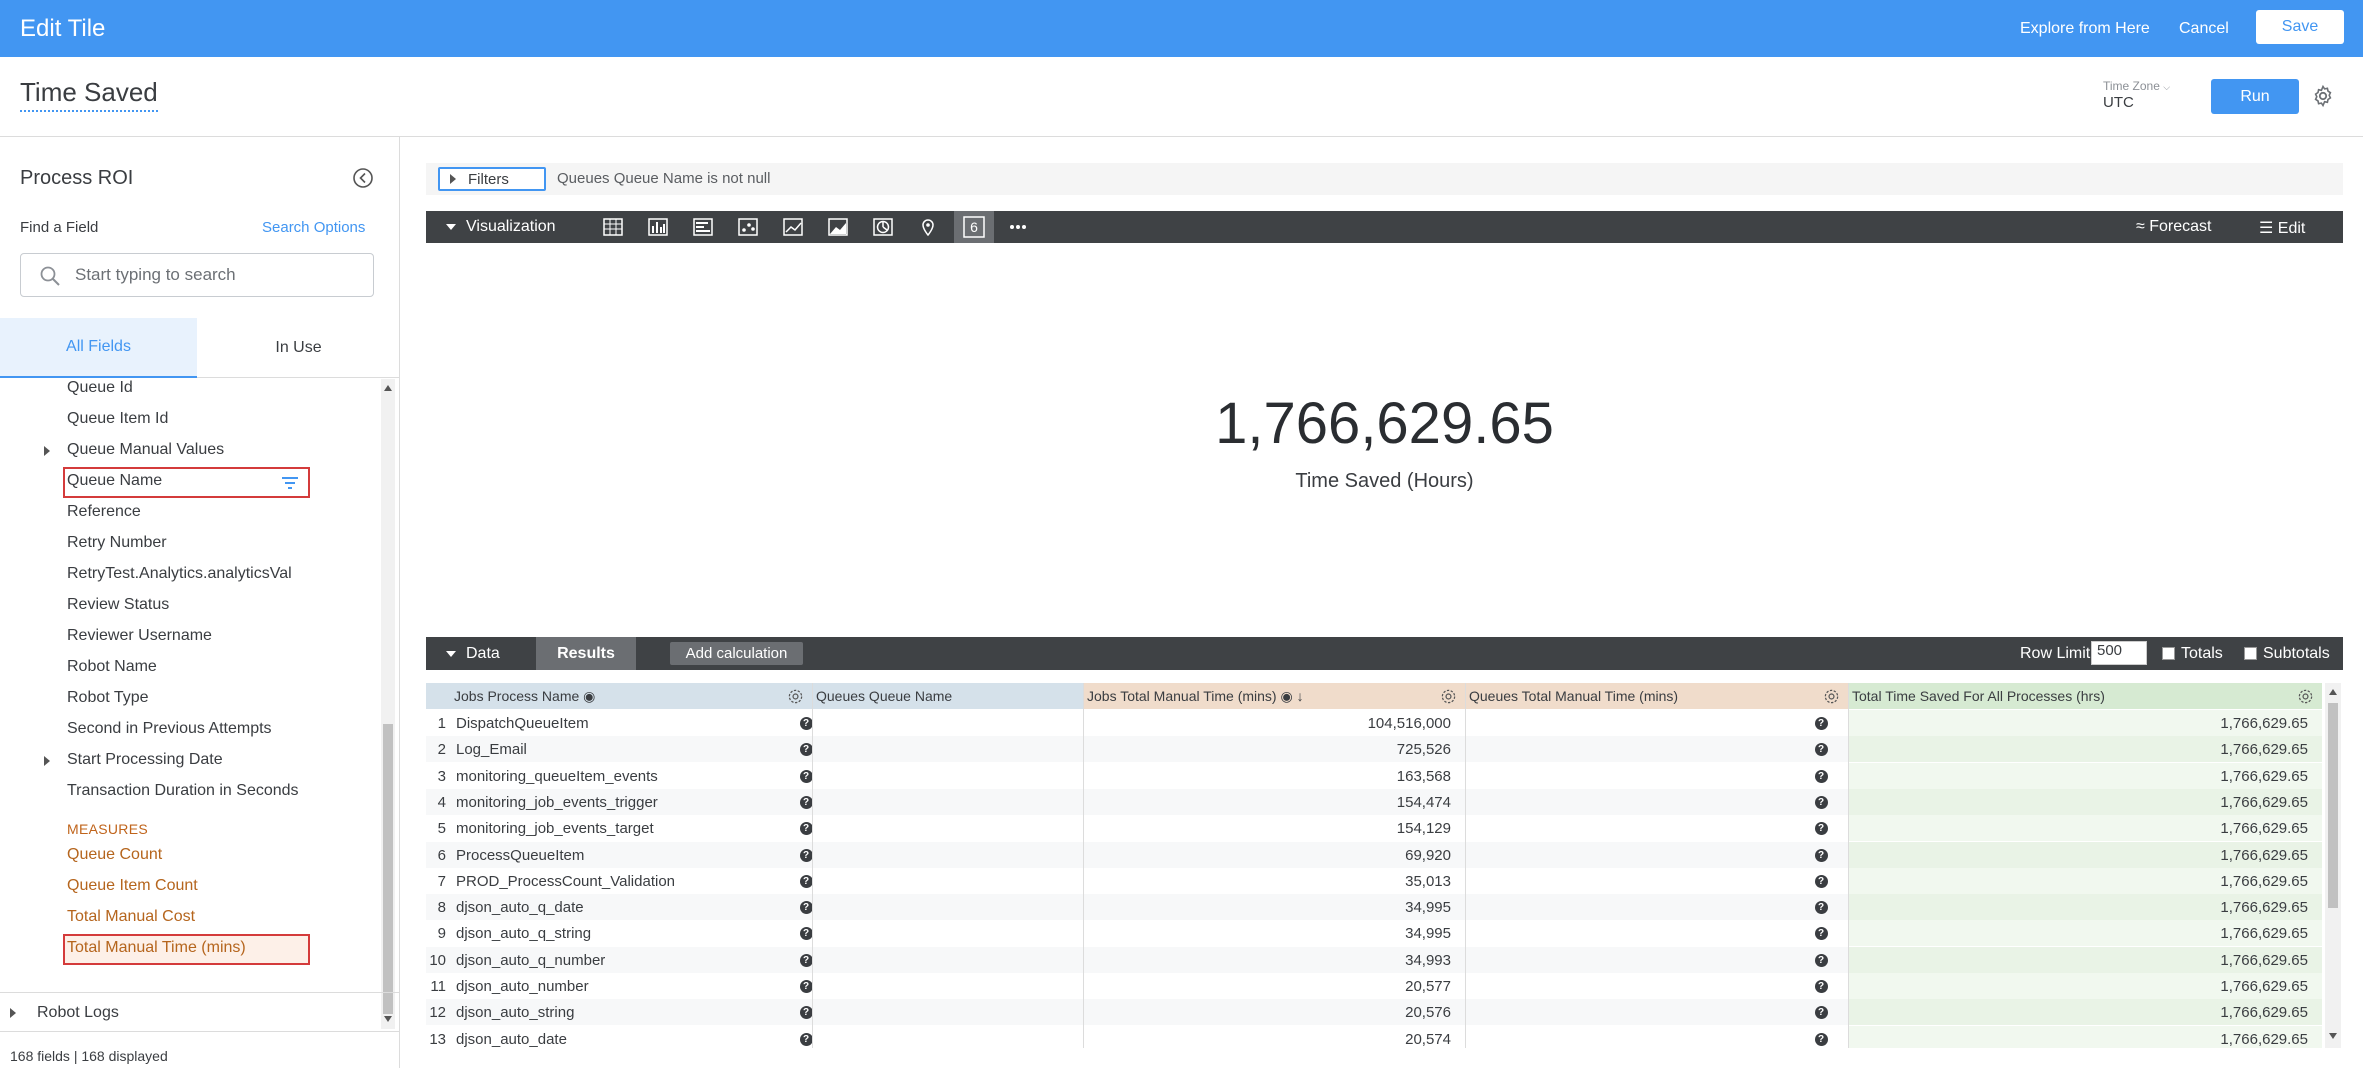  What do you see at coordinates (631, 802) in the screenshot?
I see `cell-process-name: monitoring_job_events_trigger` at bounding box center [631, 802].